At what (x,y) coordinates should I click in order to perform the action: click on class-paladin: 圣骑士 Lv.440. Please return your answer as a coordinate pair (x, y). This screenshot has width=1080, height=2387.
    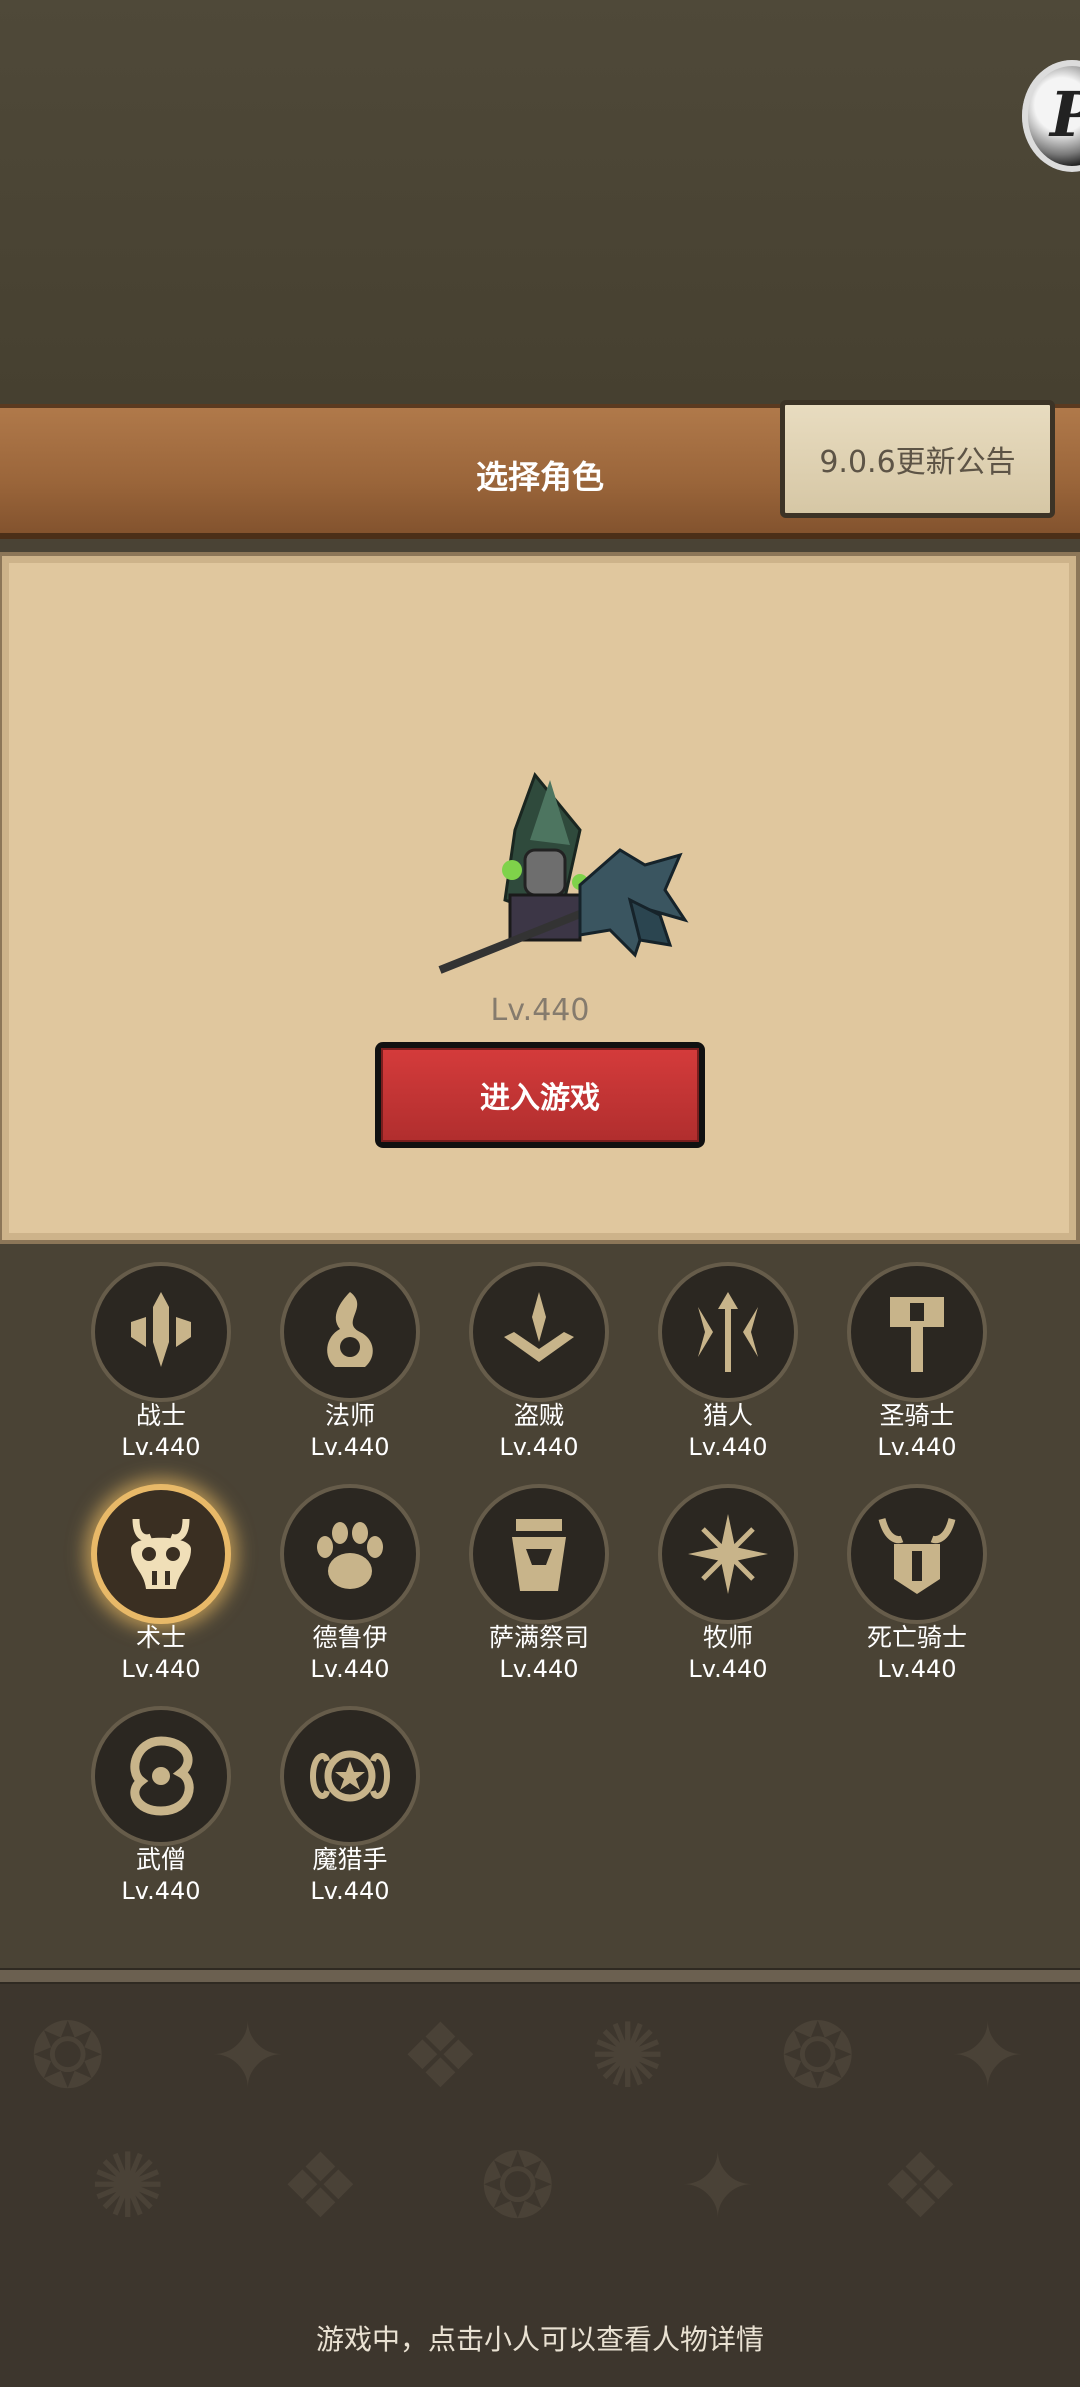
    Looking at the image, I should click on (917, 1362).